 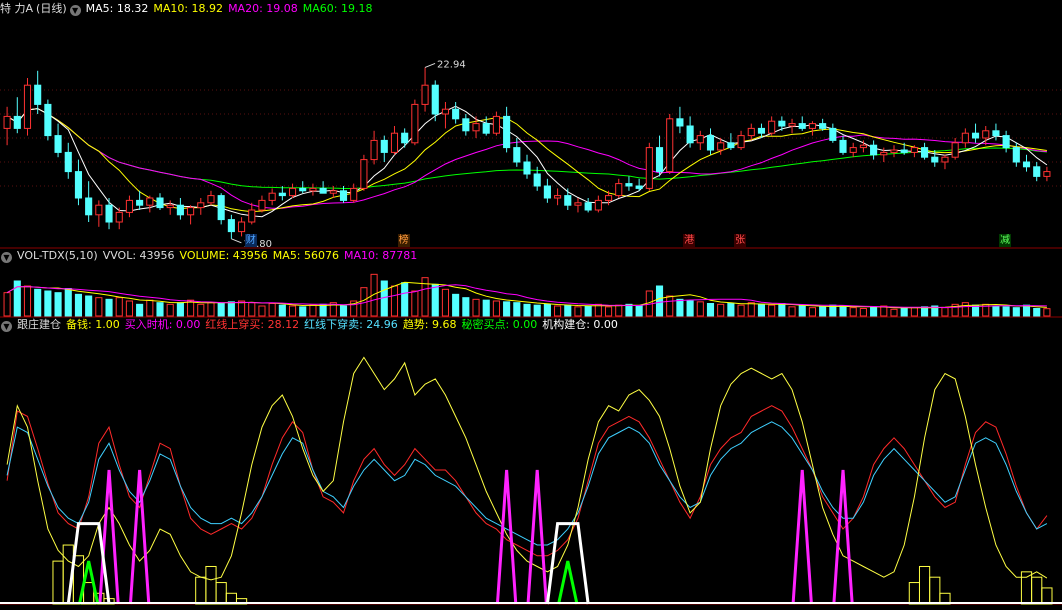 What do you see at coordinates (138, 255) in the screenshot?
I see `volume-indicator-0: VVOL: 43956` at bounding box center [138, 255].